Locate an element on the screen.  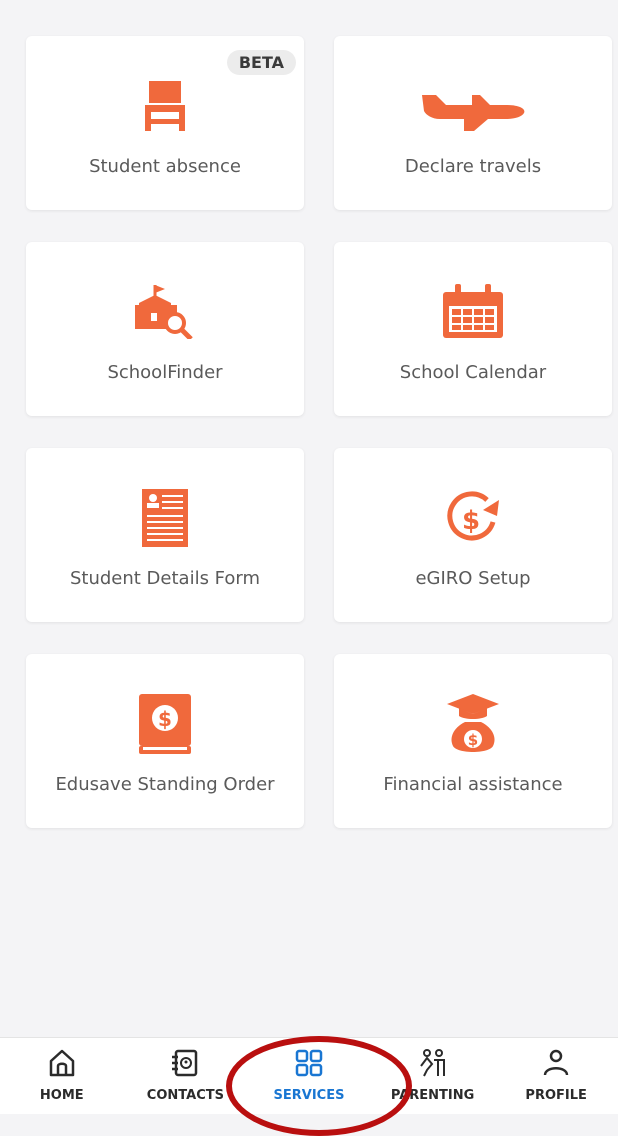
contacts-book-icon is located at coordinates (186, 1064).